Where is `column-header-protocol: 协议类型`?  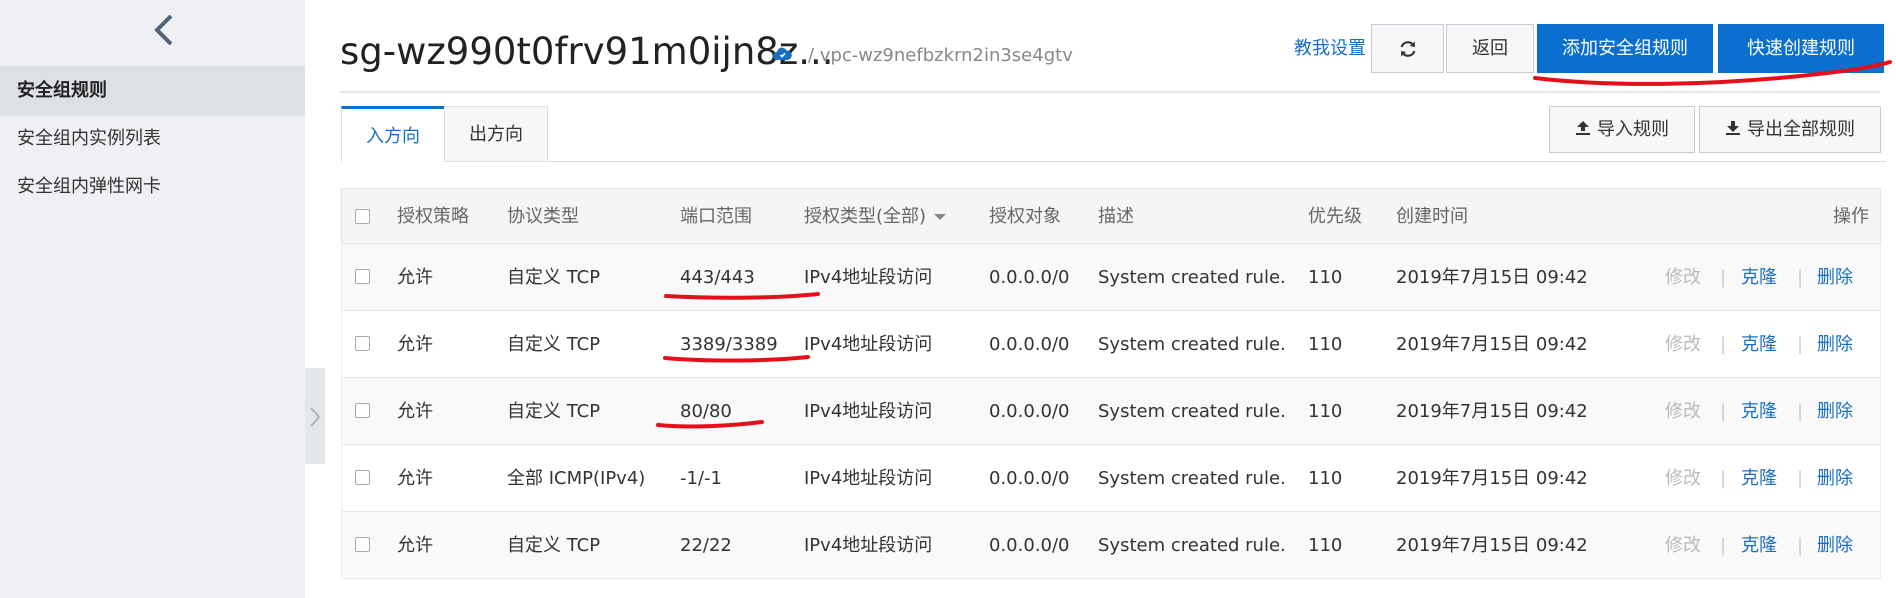 column-header-protocol: 协议类型 is located at coordinates (543, 216).